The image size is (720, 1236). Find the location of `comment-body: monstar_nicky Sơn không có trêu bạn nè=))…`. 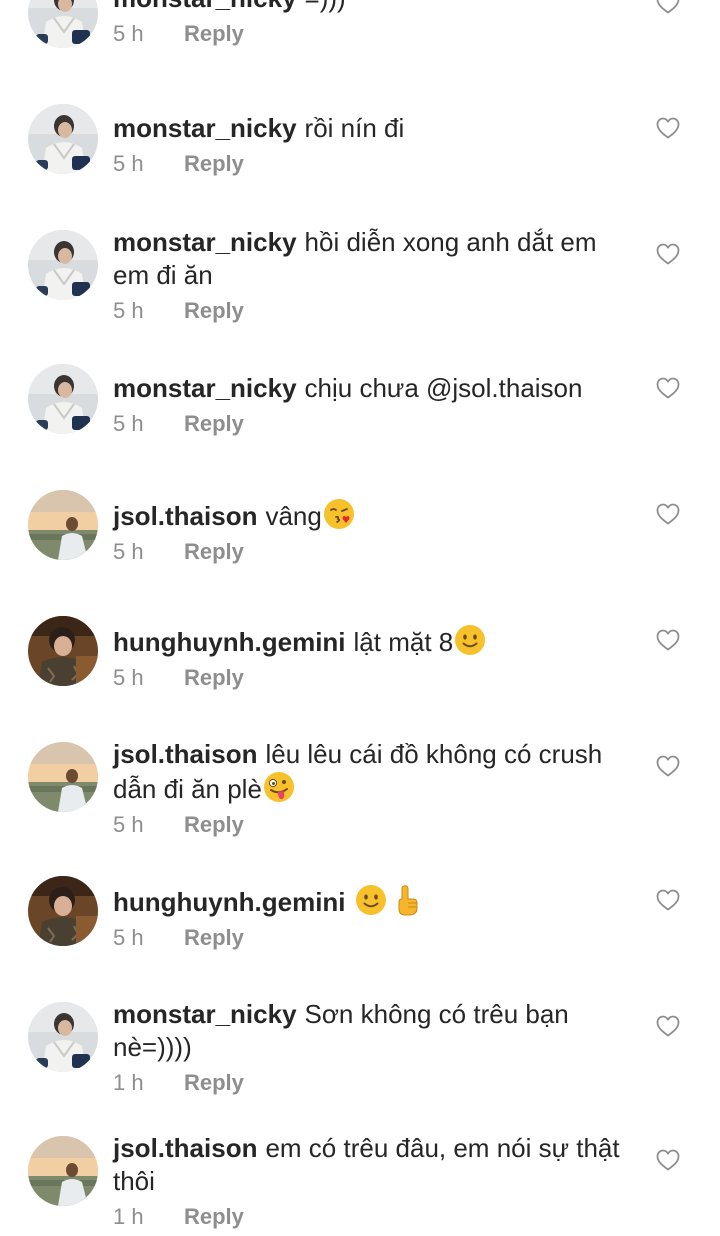

comment-body: monstar_nicky Sơn không có trêu bạn nè=))… is located at coordinates (370, 1048).